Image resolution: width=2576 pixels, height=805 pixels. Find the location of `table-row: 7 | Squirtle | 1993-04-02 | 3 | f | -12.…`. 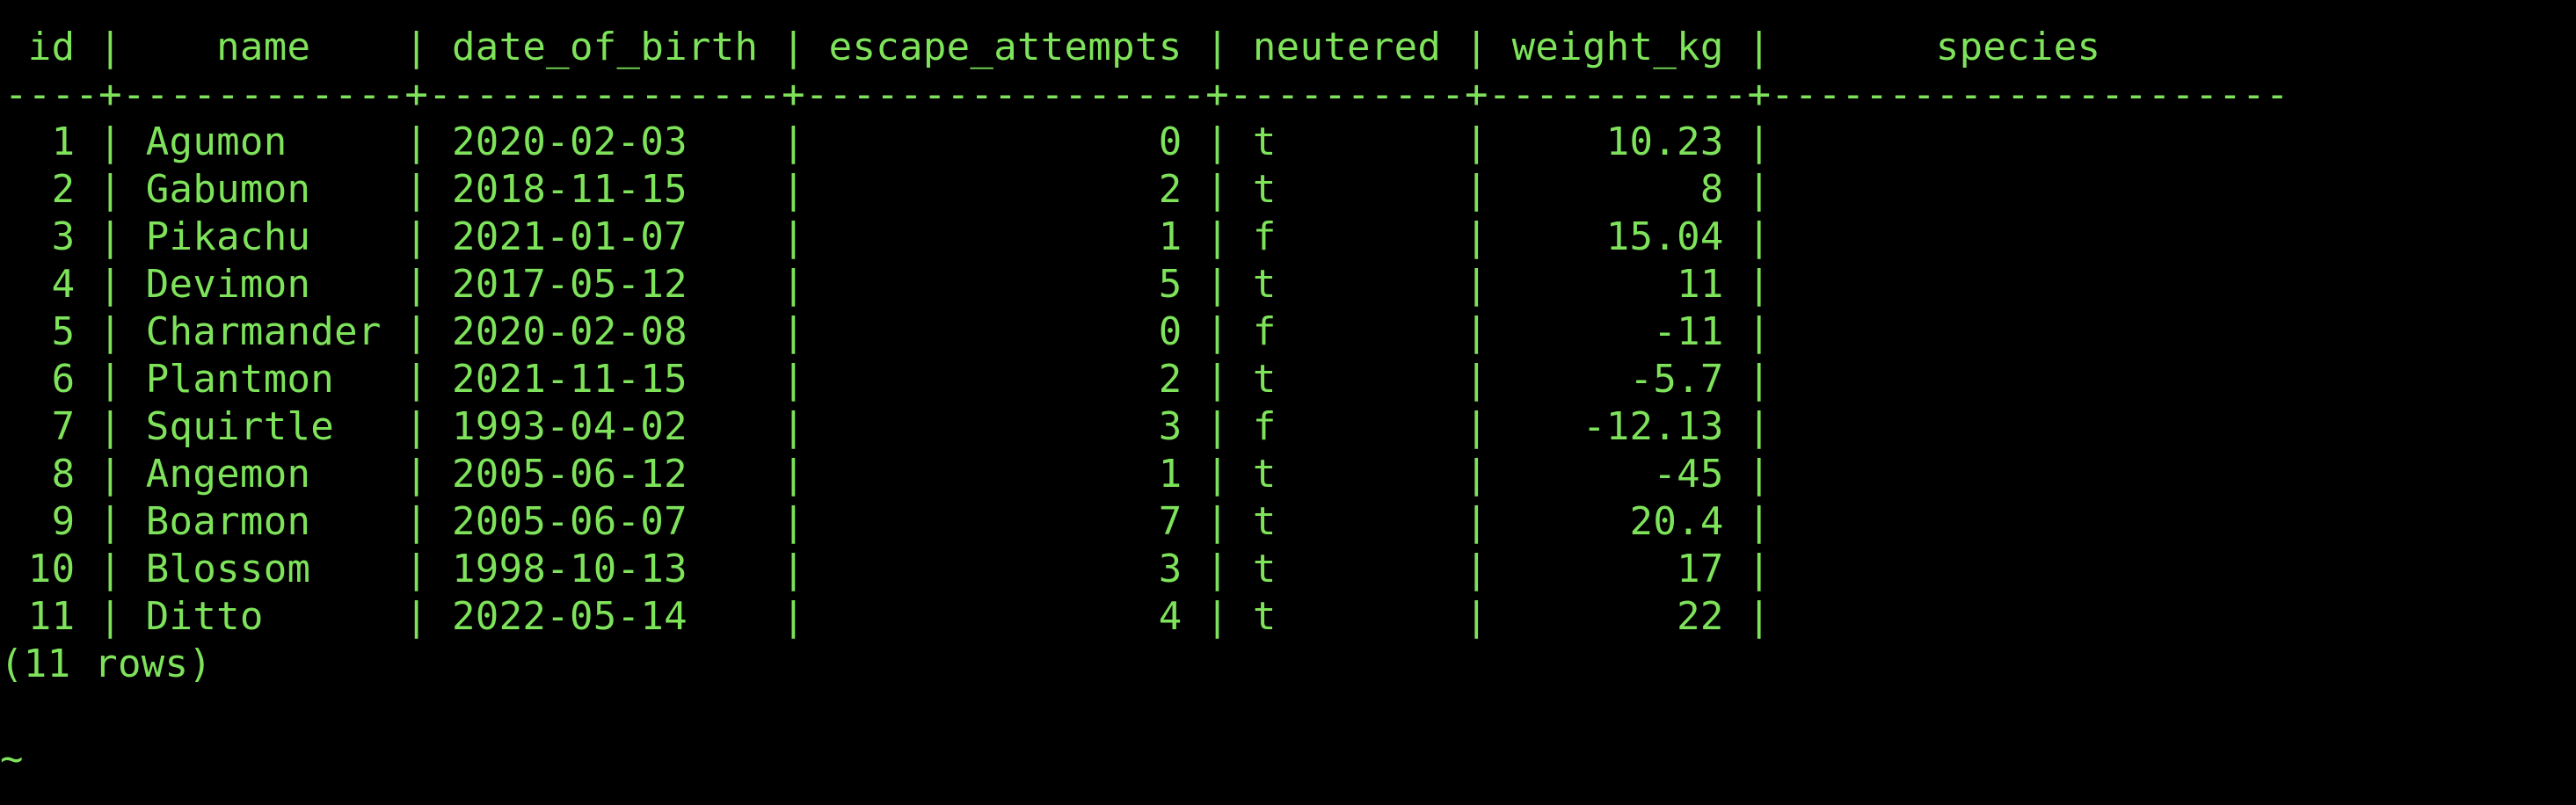

table-row: 7 | Squirtle | 1993-04-02 | 3 | f | -12.… is located at coordinates (888, 426).